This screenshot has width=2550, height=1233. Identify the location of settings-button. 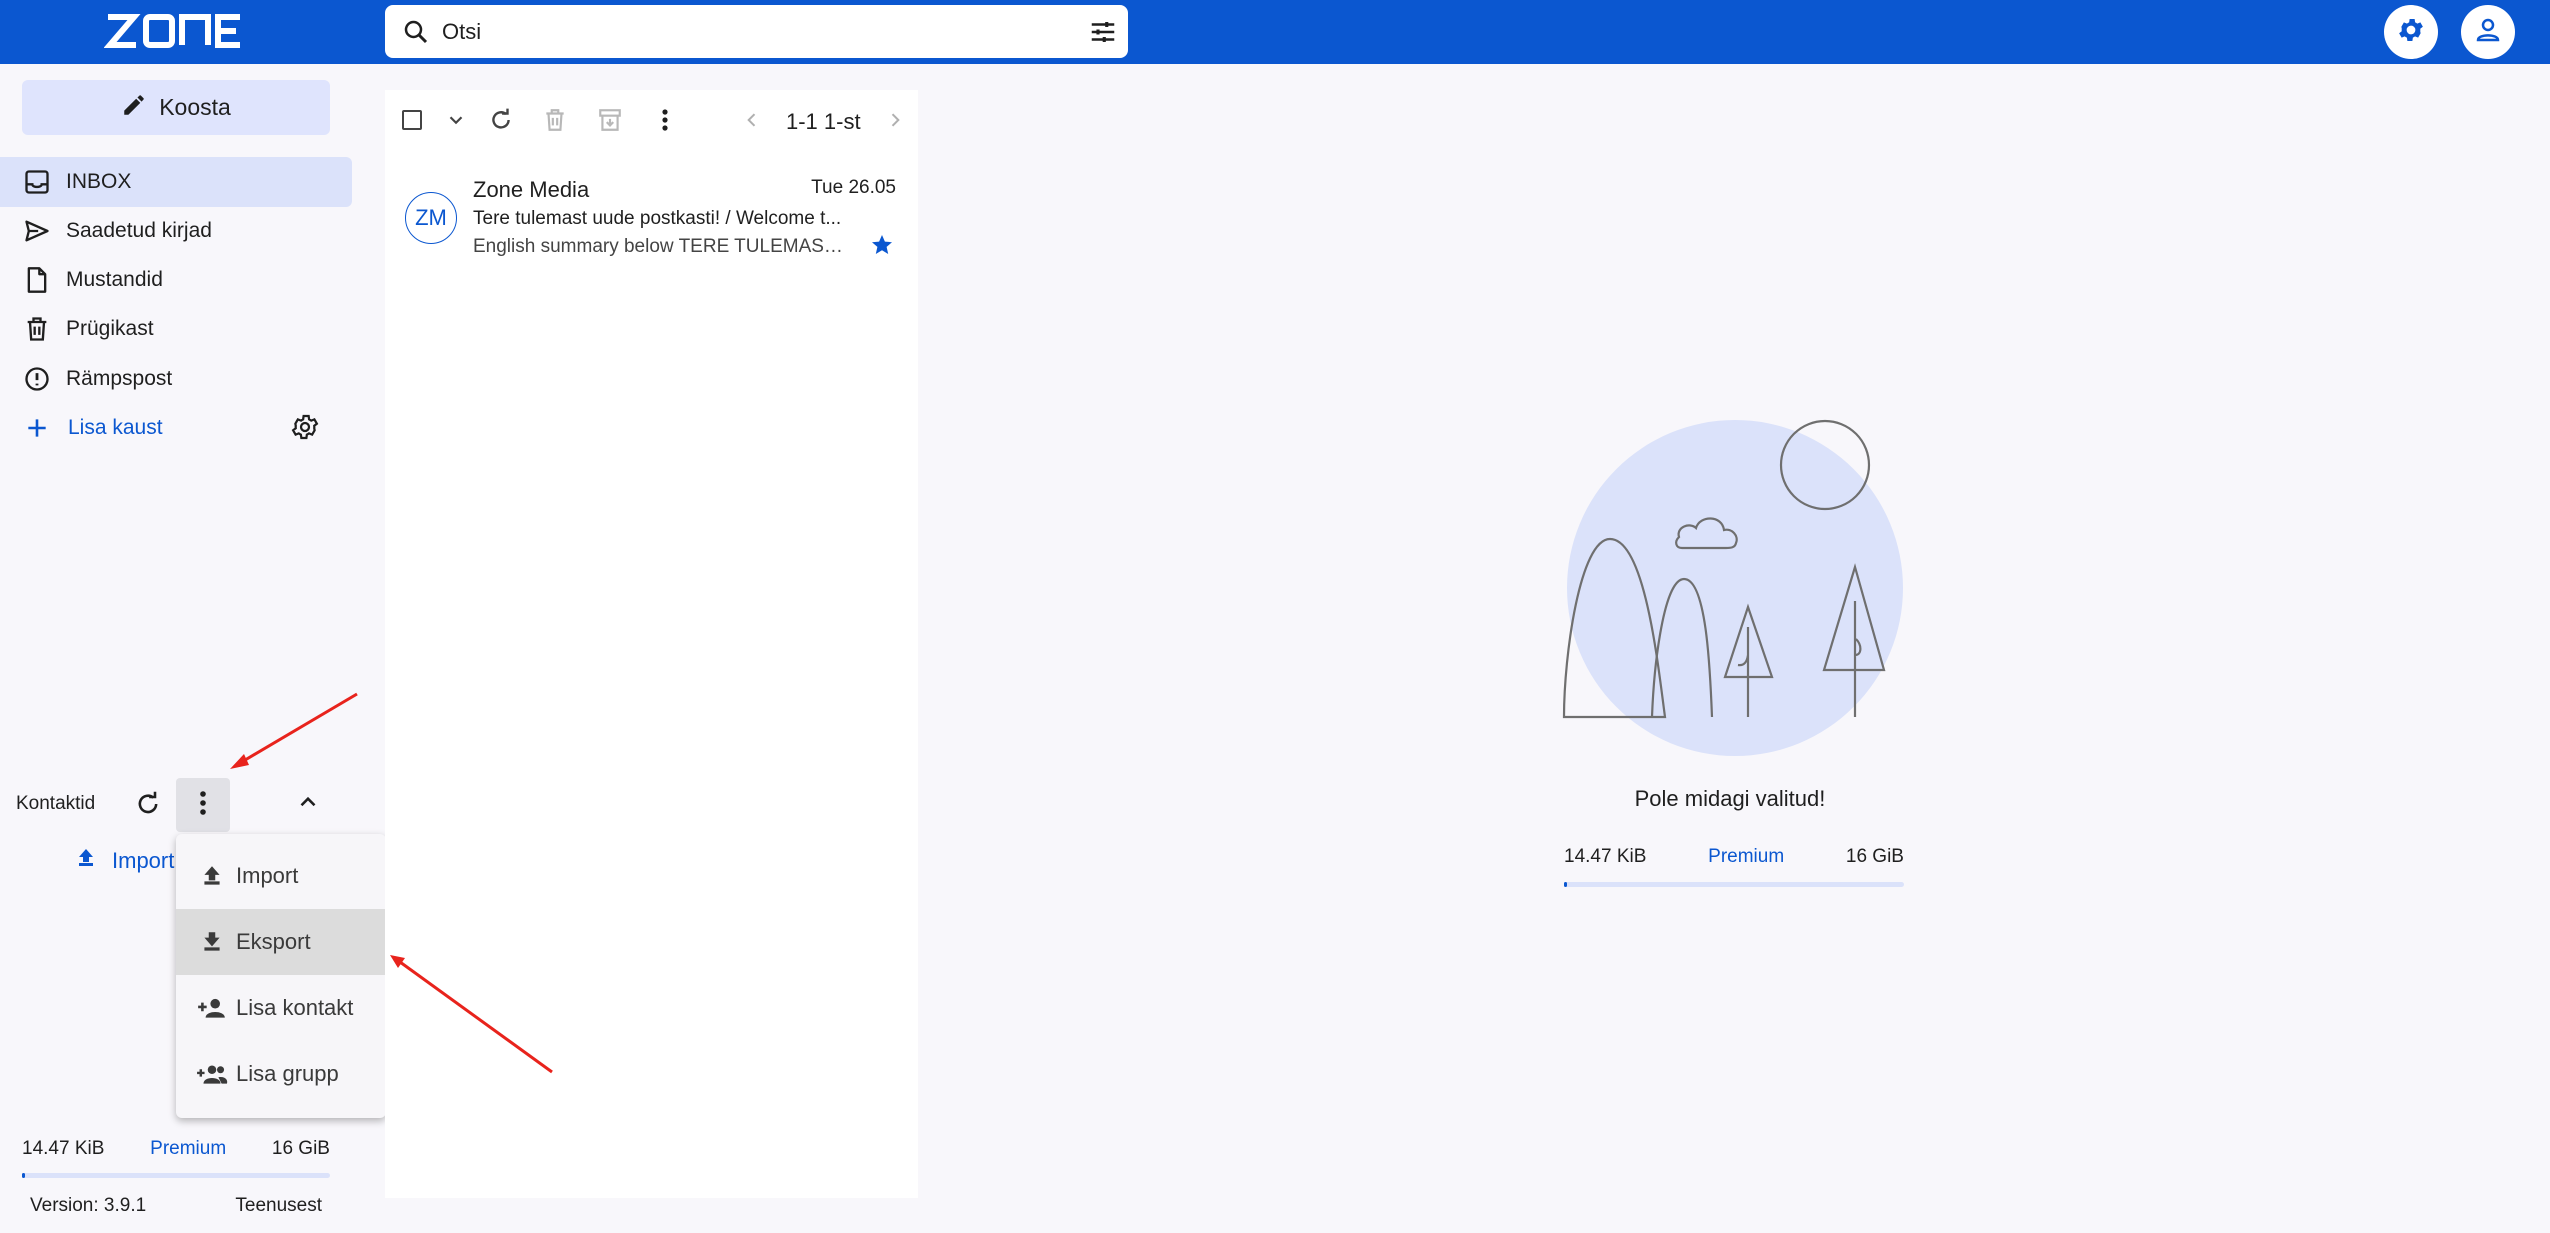
(2411, 32).